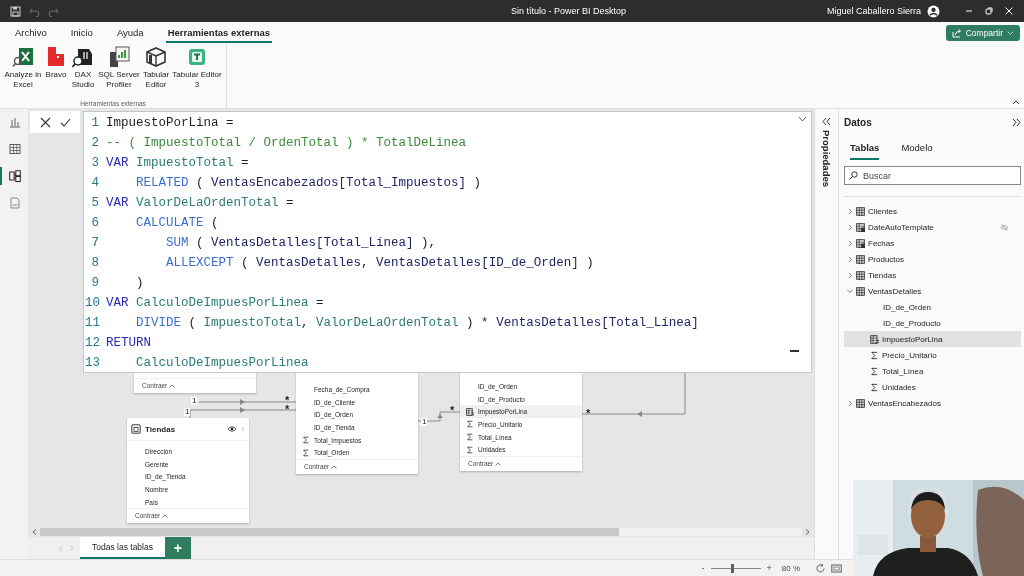  What do you see at coordinates (94, 143) in the screenshot?
I see `line-number: 2` at bounding box center [94, 143].